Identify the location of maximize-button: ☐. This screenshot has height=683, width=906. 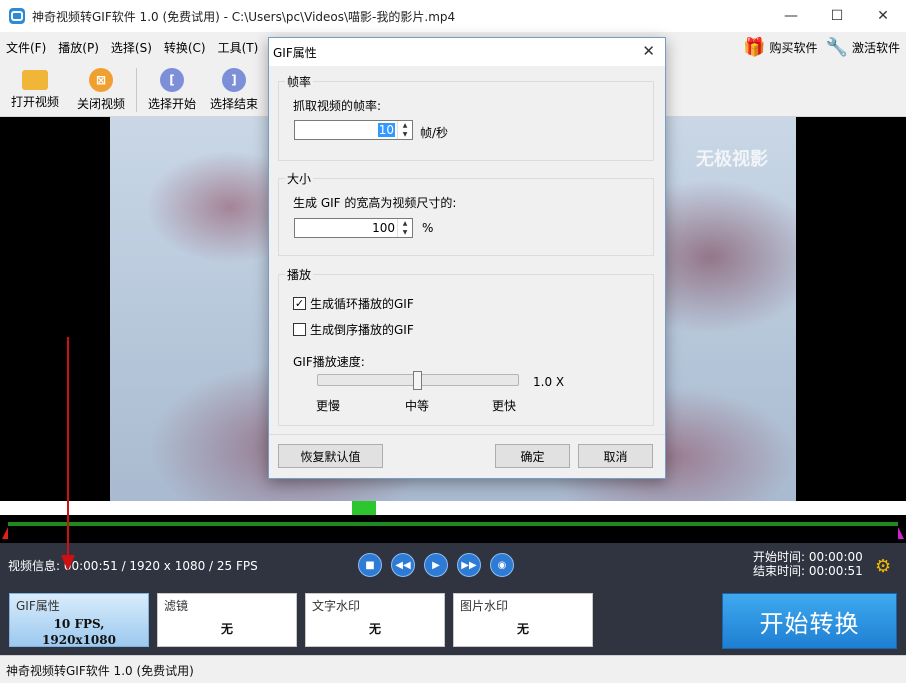
(837, 16).